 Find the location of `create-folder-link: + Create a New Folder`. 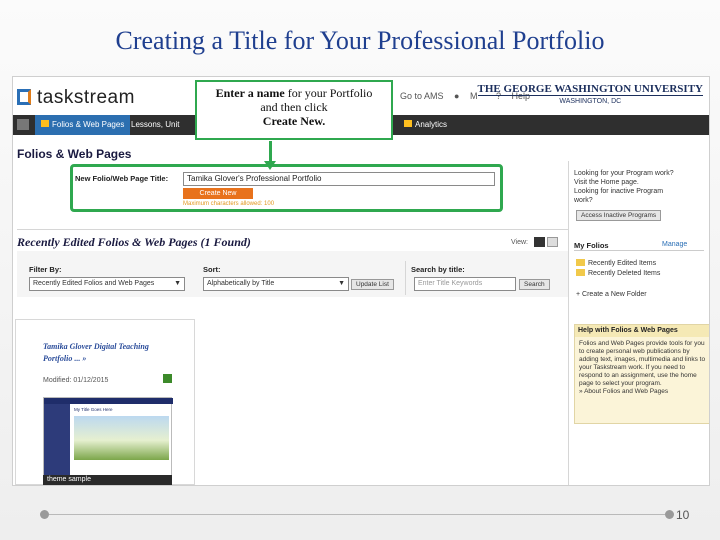

create-folder-link: + Create a New Folder is located at coordinates (611, 294).